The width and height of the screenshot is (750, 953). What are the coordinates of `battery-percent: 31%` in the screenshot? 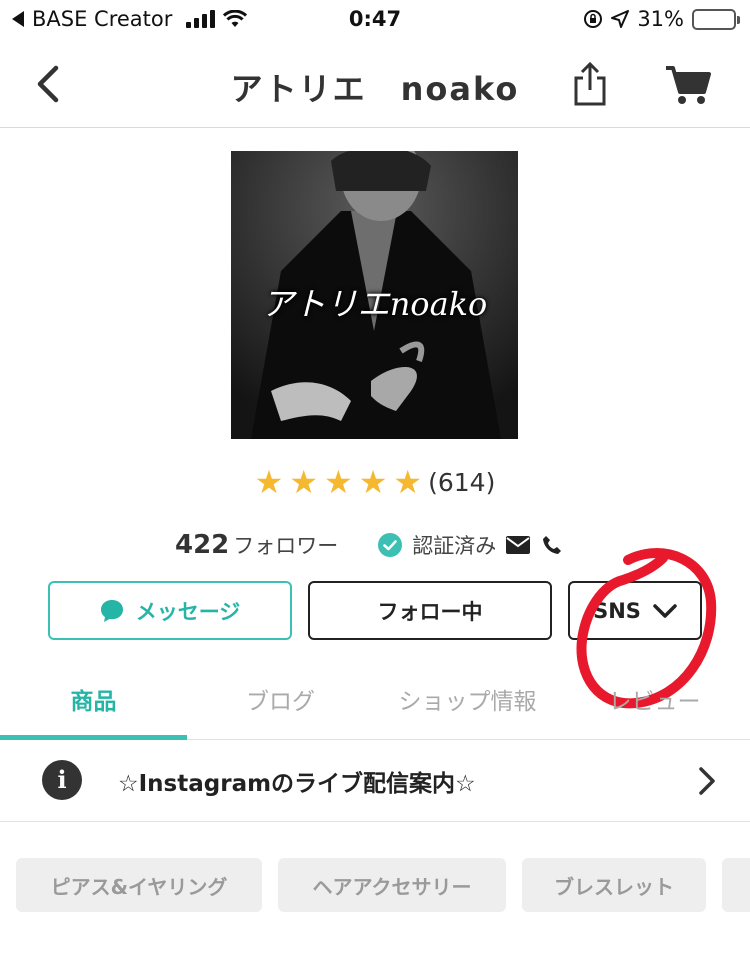 It's located at (660, 19).